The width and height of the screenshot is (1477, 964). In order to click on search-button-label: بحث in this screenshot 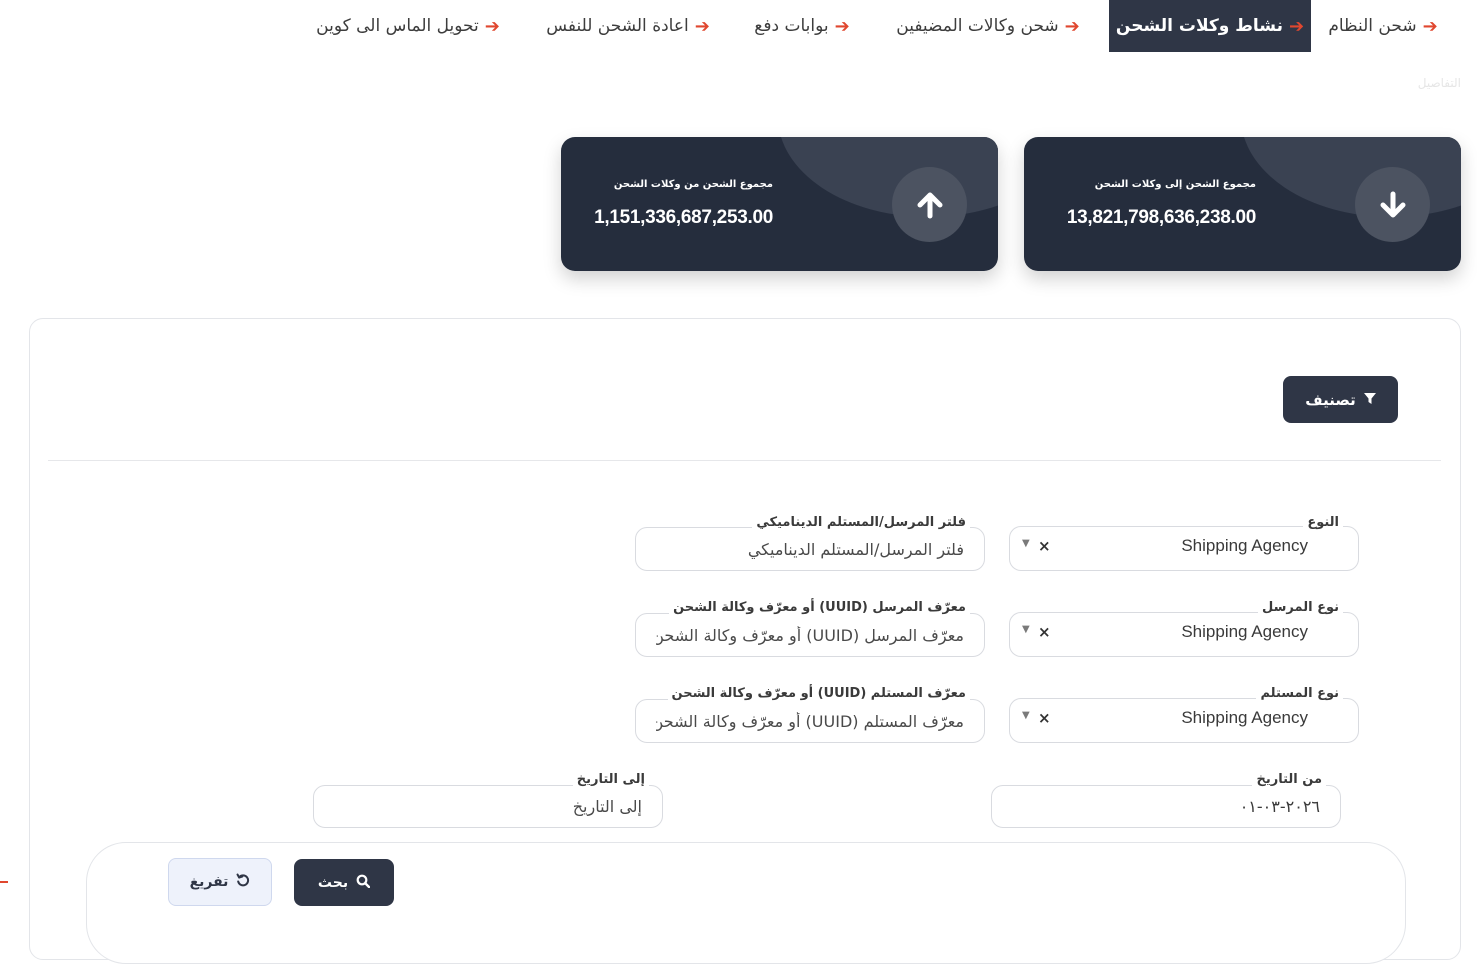, I will do `click(333, 882)`.